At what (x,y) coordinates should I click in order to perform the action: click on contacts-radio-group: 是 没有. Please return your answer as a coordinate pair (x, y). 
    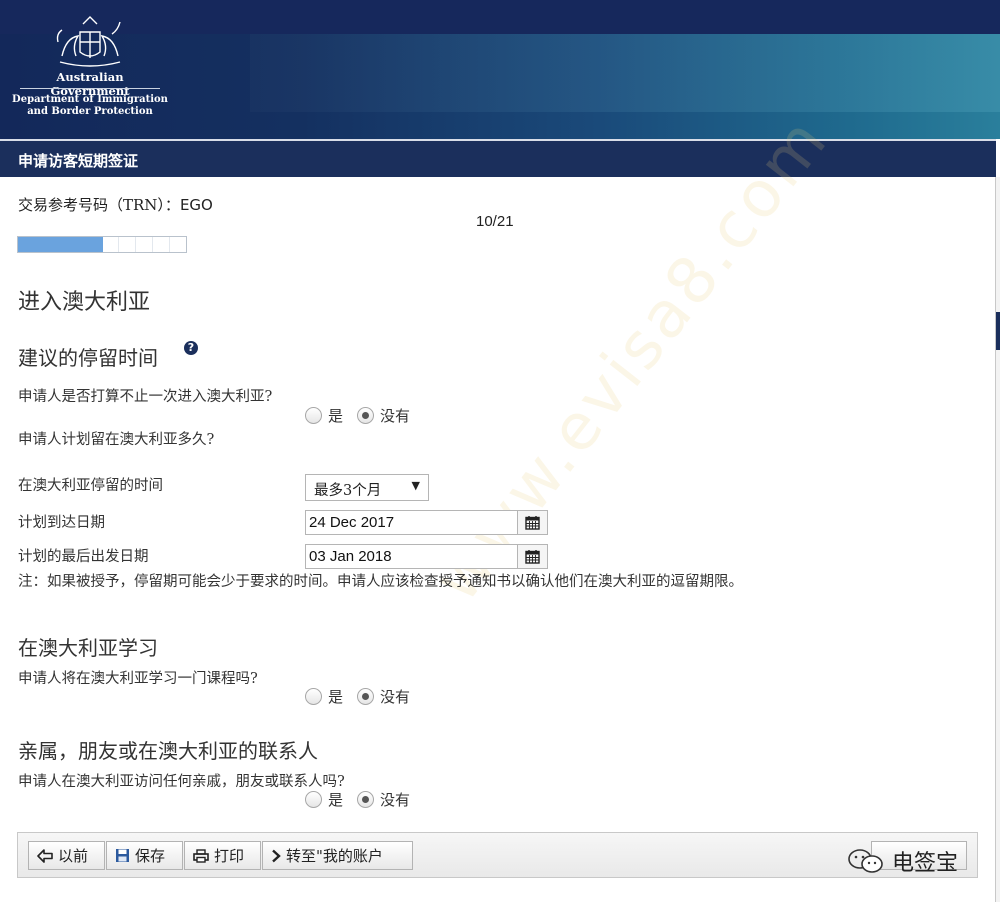
    Looking at the image, I should click on (364, 799).